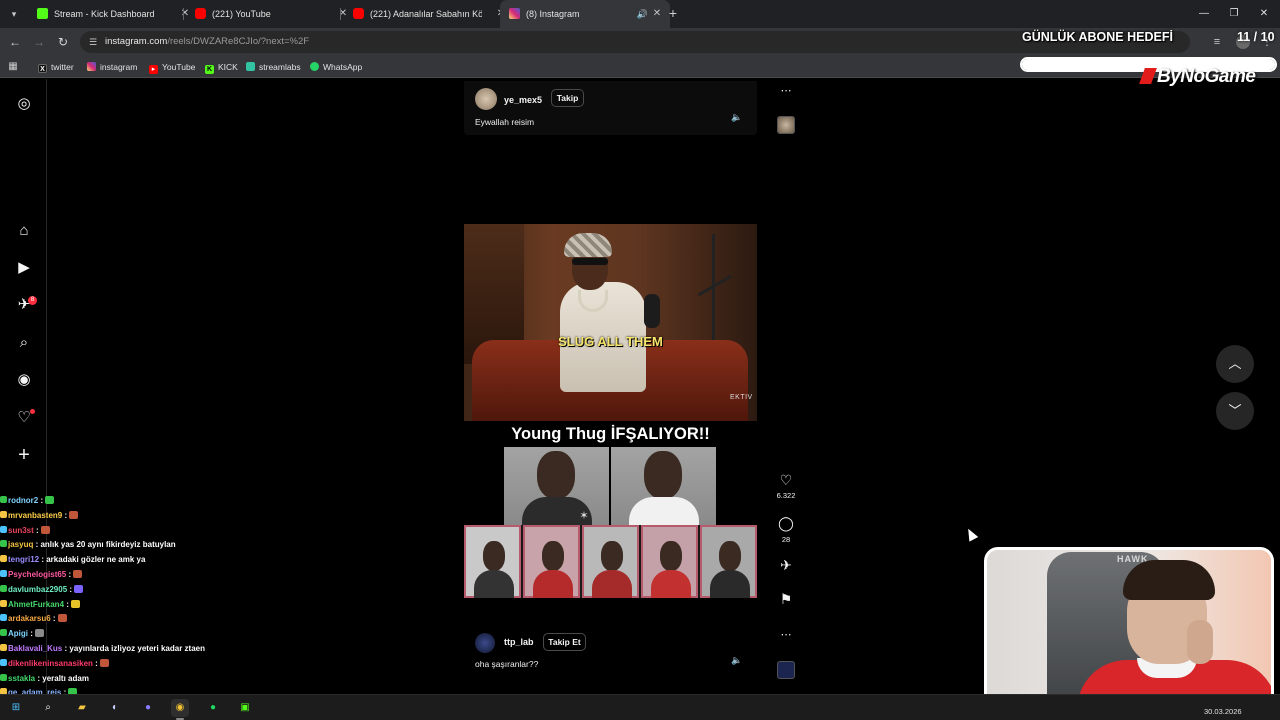  I want to click on bookmark-twitter: Xtwitter, so click(56, 67).